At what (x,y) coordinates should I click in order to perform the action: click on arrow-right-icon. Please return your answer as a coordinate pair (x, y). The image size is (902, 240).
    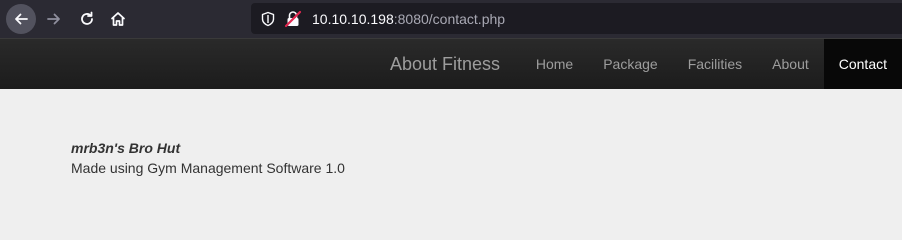
    Looking at the image, I should click on (53, 19).